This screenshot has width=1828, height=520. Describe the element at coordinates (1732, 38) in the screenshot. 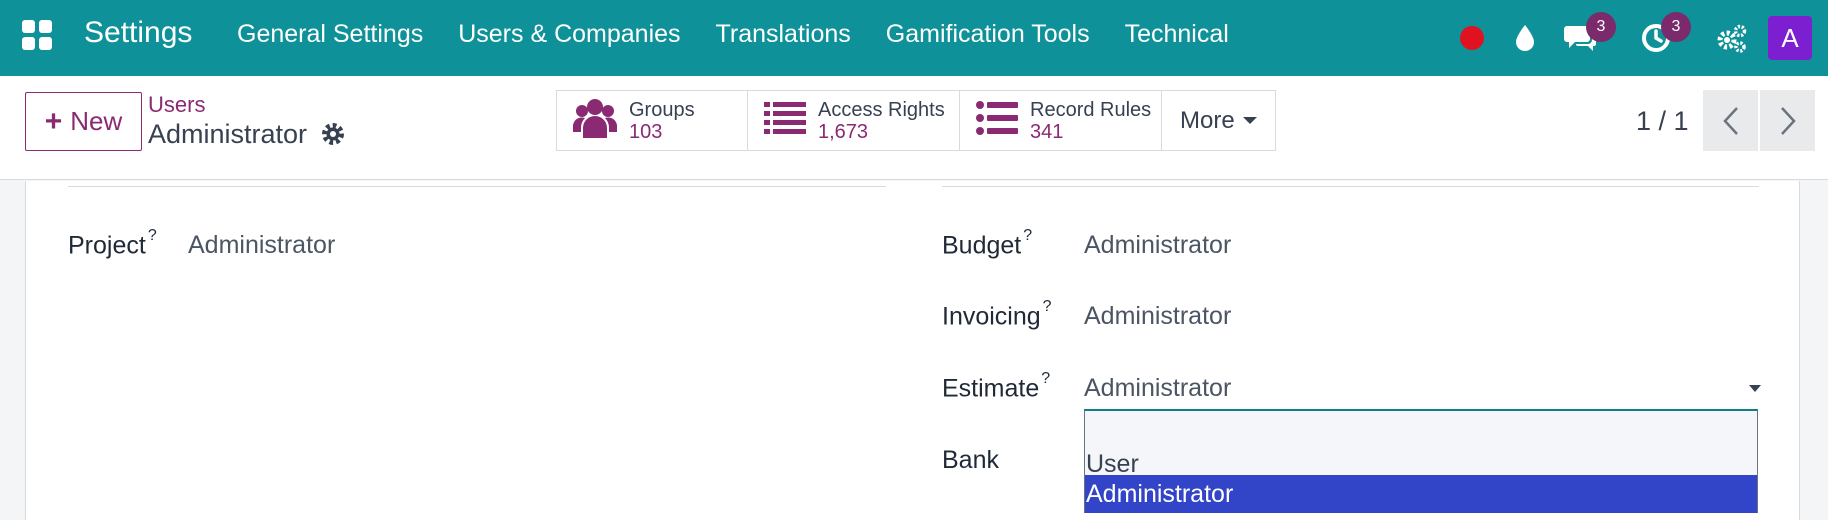

I see `debug-gears-icon` at that location.